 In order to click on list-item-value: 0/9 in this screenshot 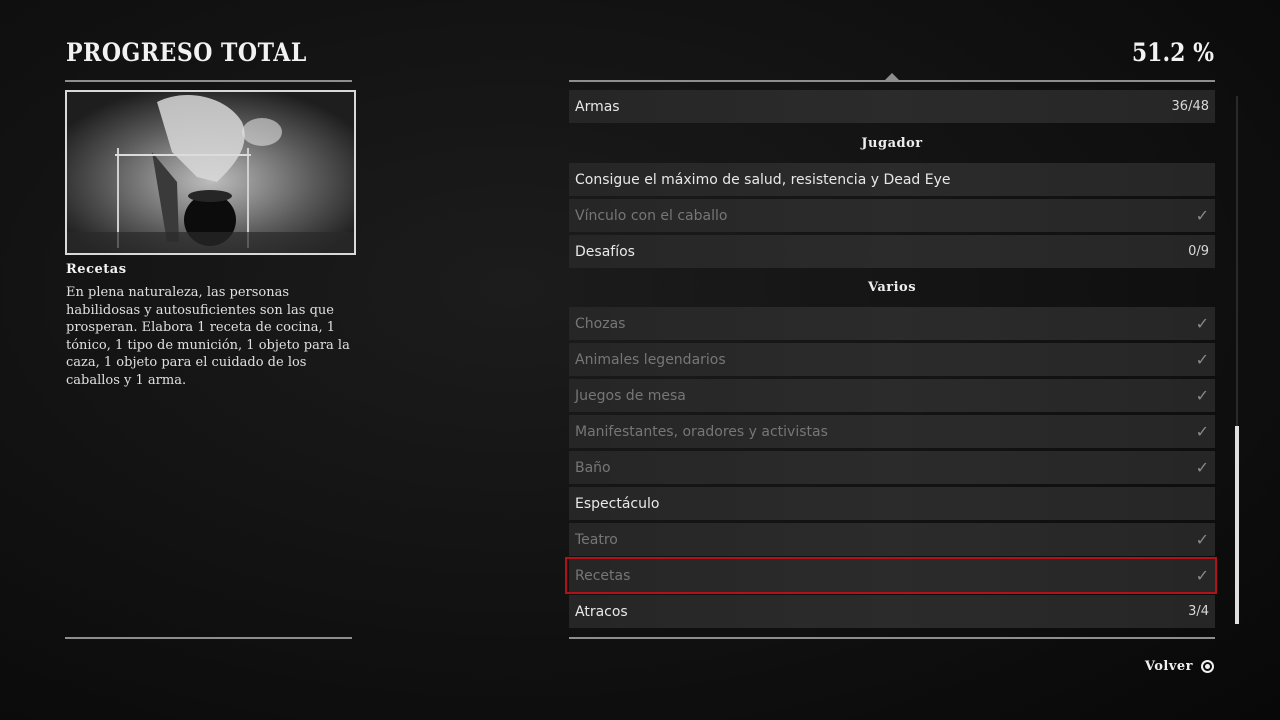, I will do `click(1198, 251)`.